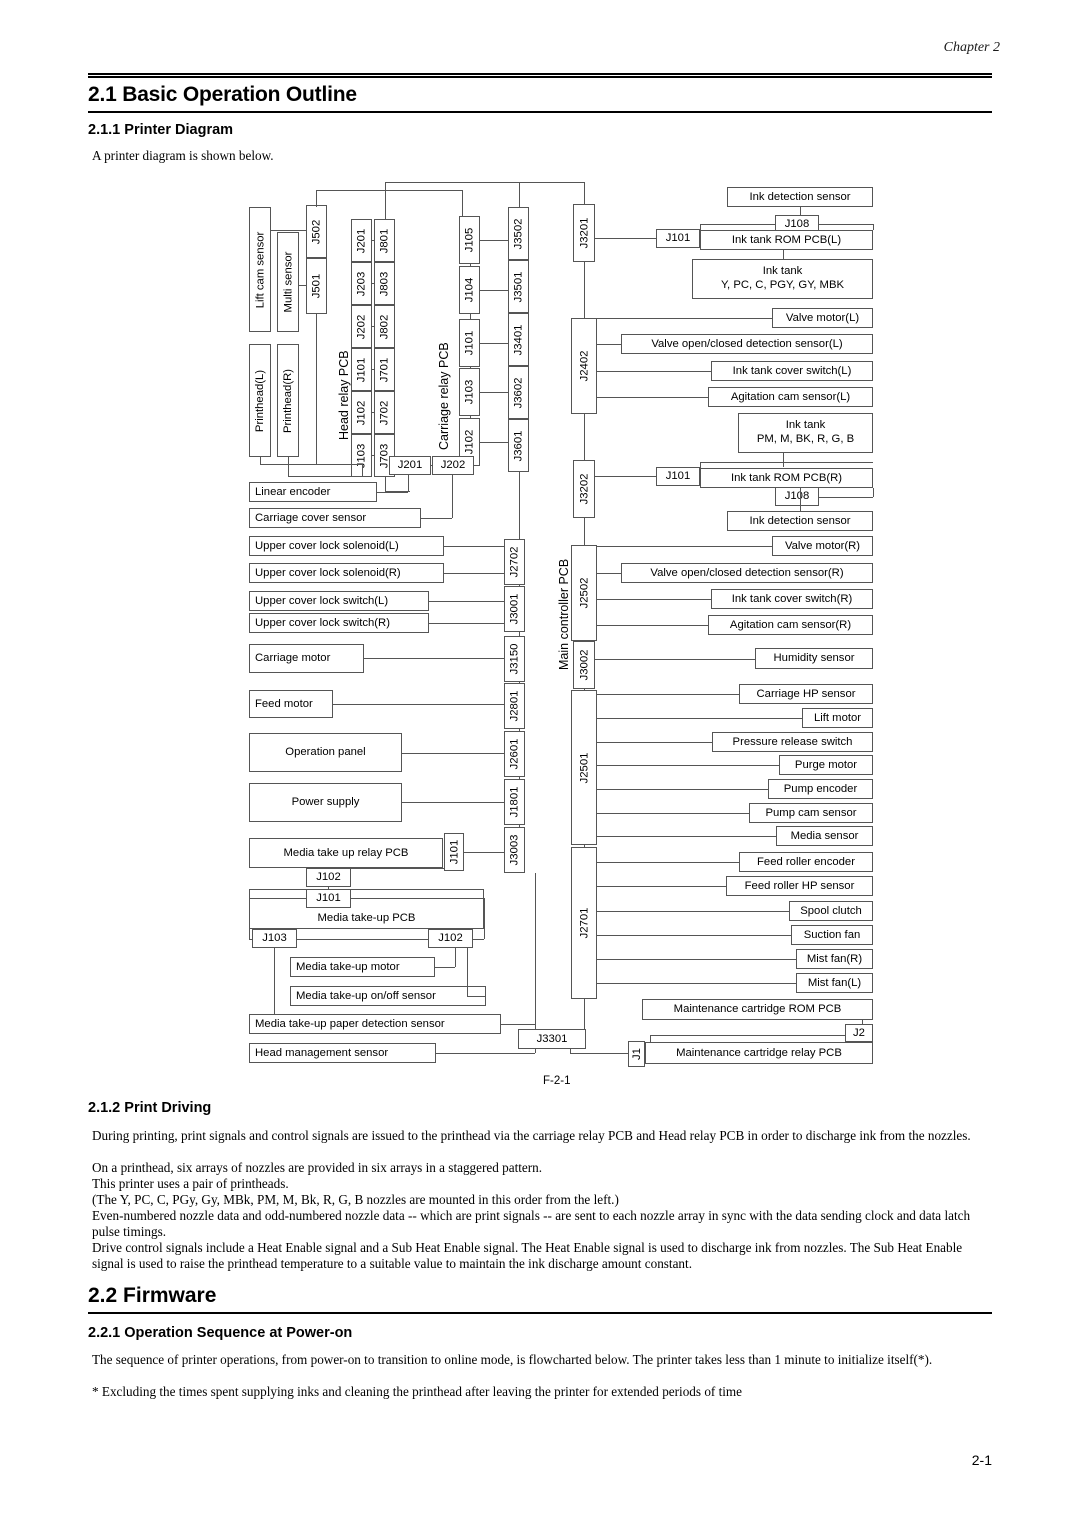 The width and height of the screenshot is (1080, 1528). Describe the element at coordinates (806, 694) in the screenshot. I see `device-carriage-hp-sensor: Carriage HP sensor` at that location.